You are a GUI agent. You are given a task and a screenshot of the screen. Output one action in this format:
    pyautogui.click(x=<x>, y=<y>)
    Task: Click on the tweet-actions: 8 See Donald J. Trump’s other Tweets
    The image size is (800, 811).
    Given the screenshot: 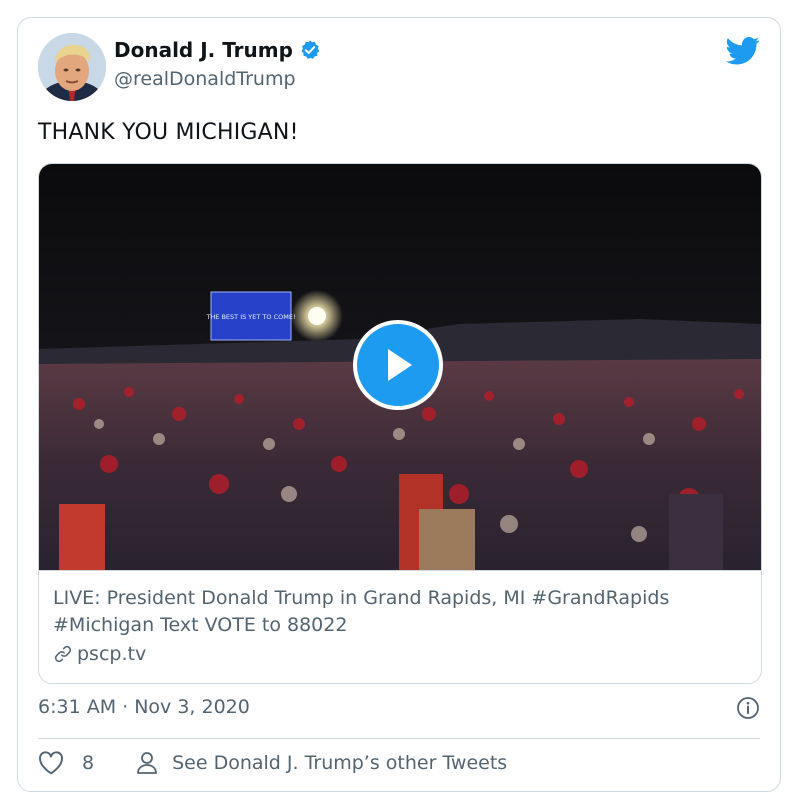 What is the action you would take?
    pyautogui.click(x=272, y=763)
    